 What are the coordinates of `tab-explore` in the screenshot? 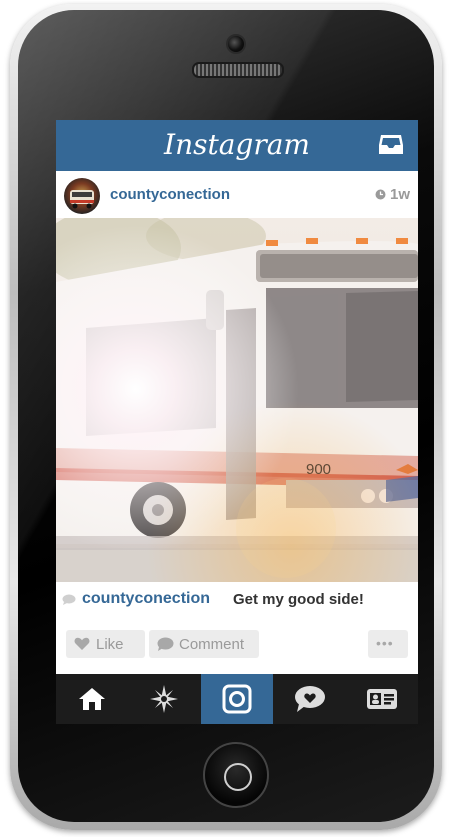 It's located at (164, 699).